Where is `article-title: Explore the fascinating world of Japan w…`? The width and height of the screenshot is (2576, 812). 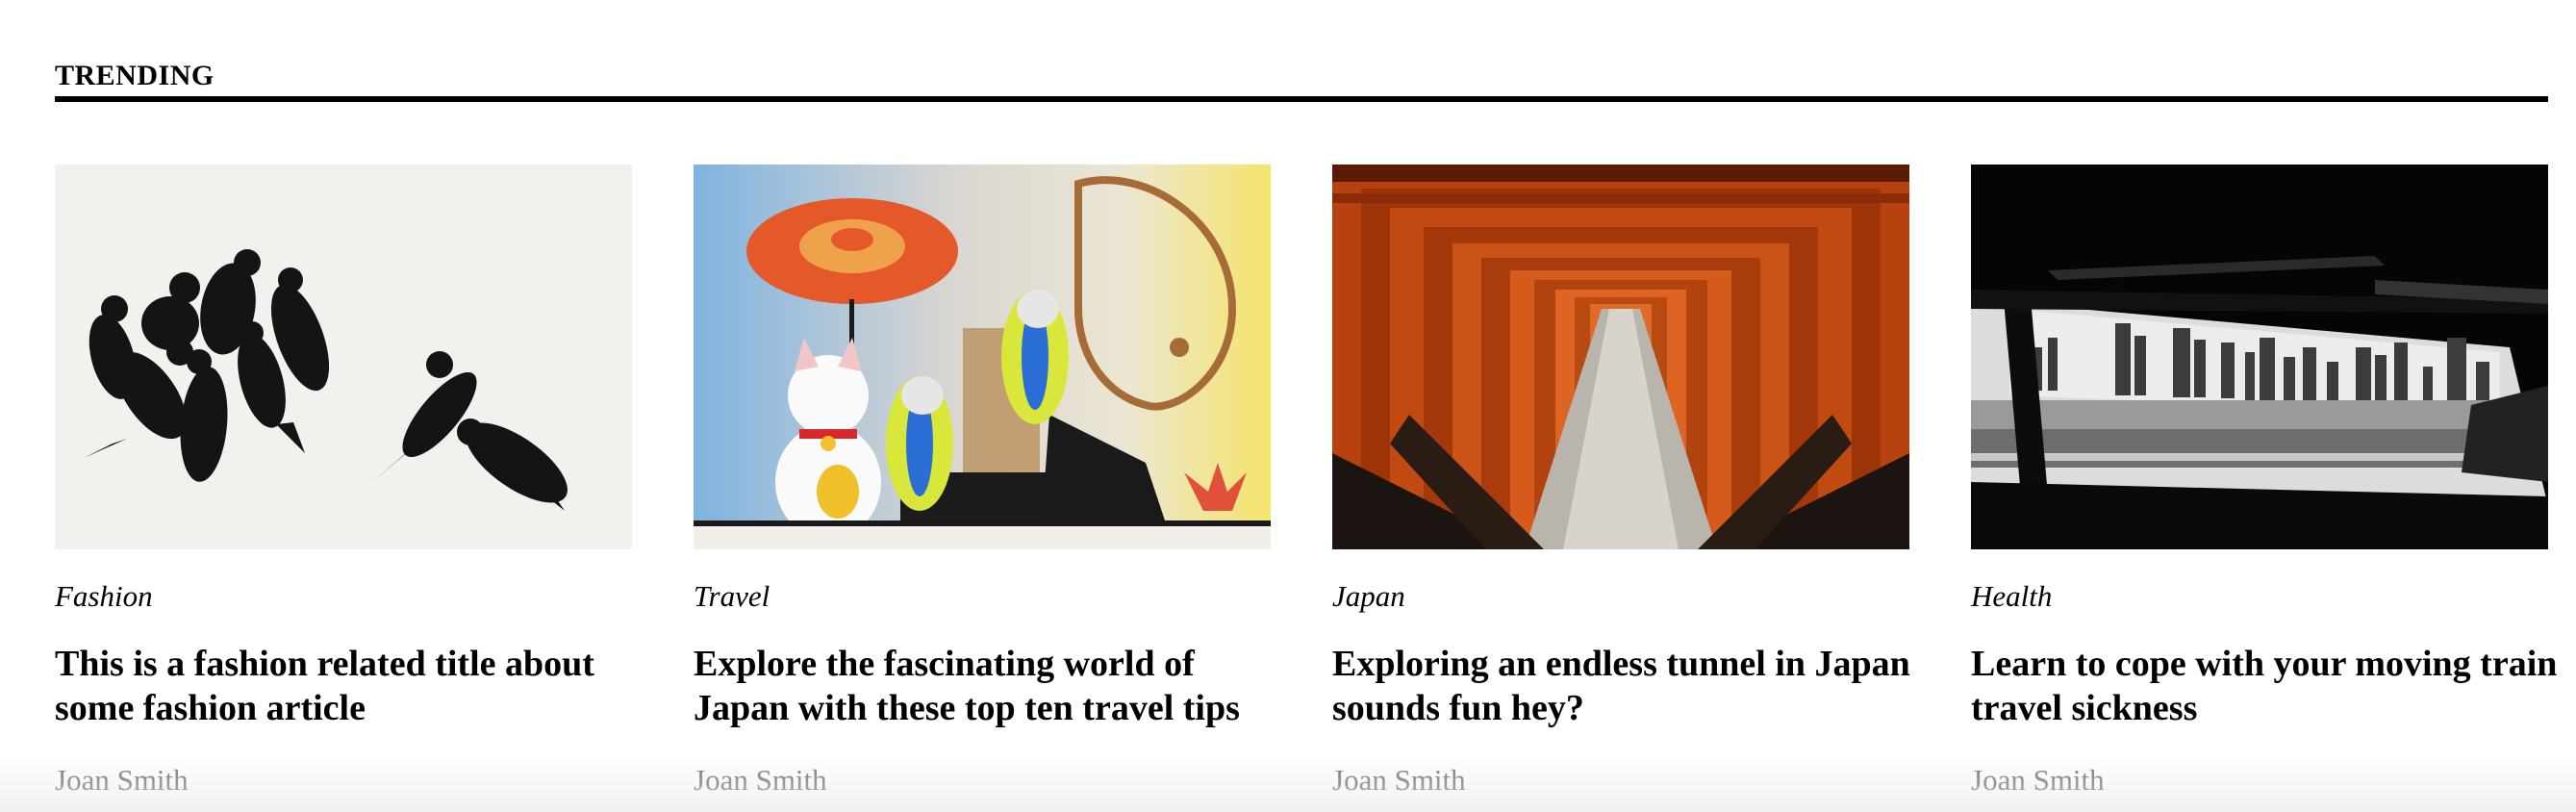
article-title: Explore the fascinating world of Japan w… is located at coordinates (987, 686).